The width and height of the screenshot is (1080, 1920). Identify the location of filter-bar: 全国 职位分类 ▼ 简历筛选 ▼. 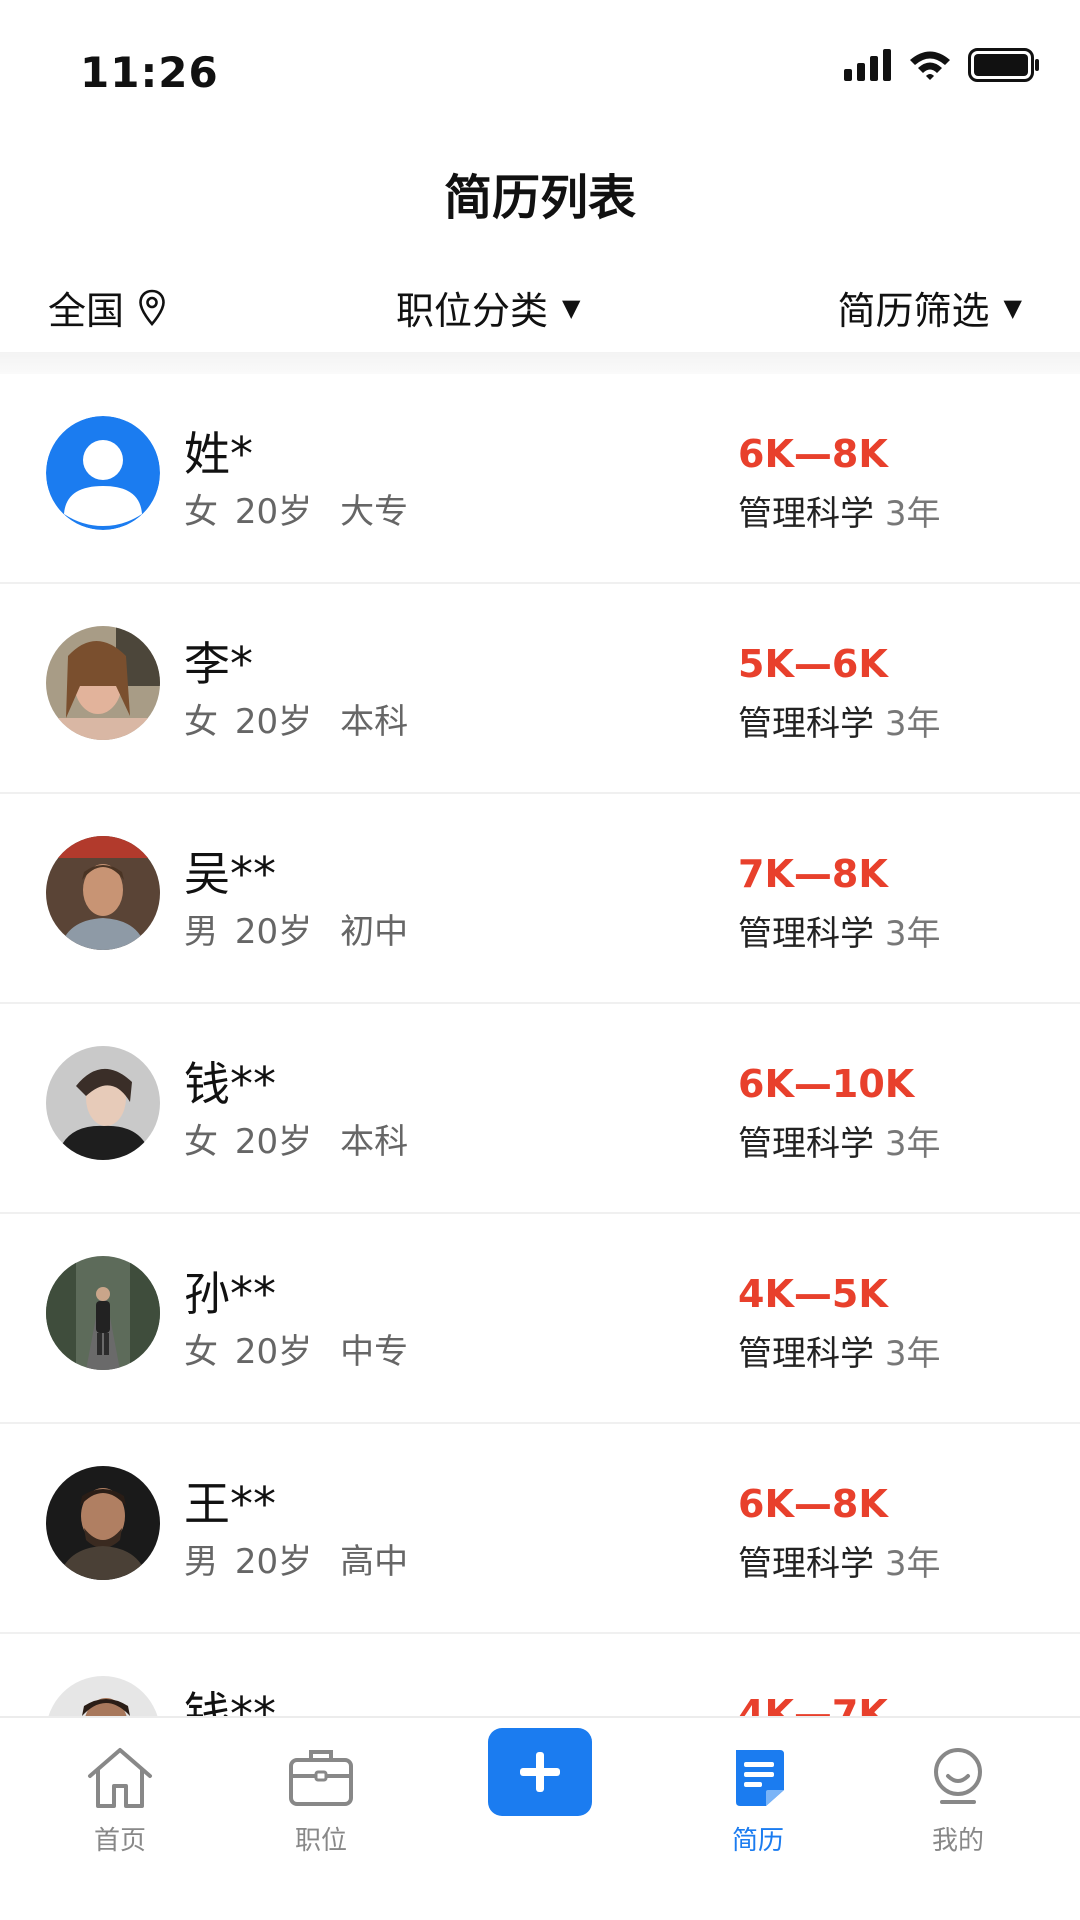
(540, 307).